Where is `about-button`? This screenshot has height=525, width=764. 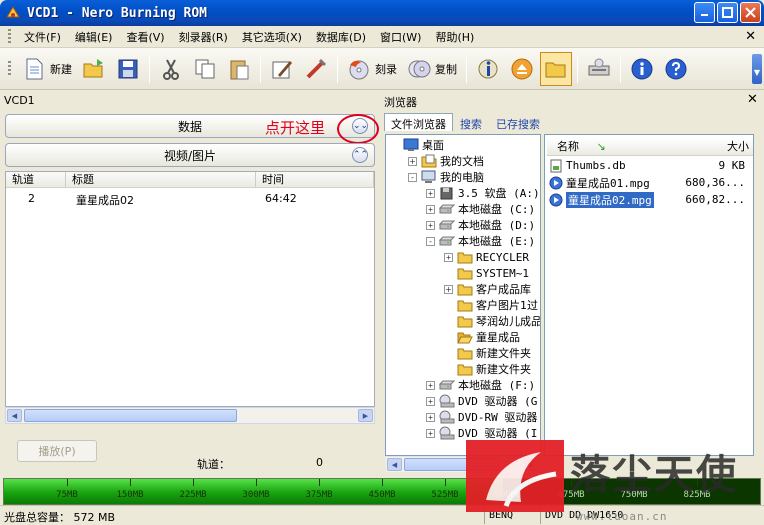
about-button is located at coordinates (642, 69).